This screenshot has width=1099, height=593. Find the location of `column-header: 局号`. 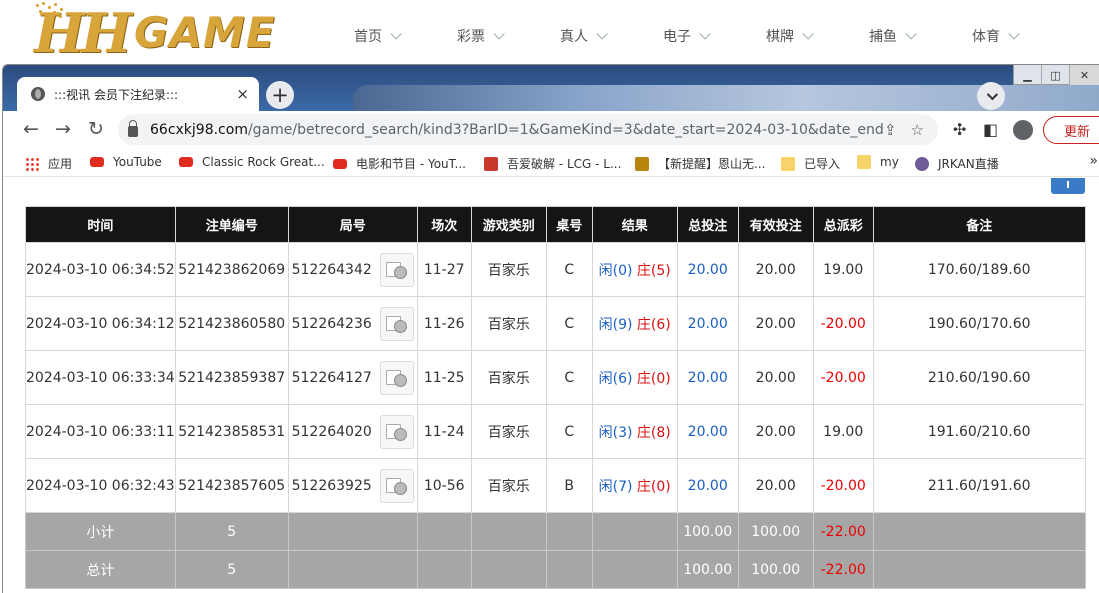

column-header: 局号 is located at coordinates (352, 224).